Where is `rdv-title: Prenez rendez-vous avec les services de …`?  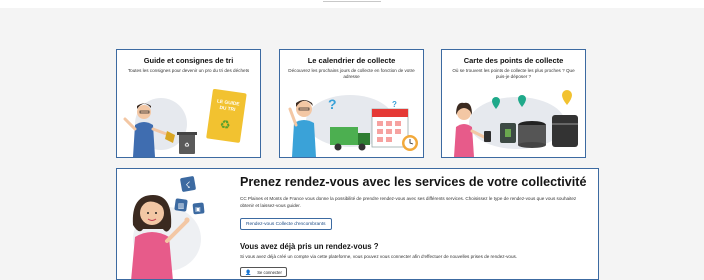
rdv-title: Prenez rendez-vous avec les services de … is located at coordinates (413, 182).